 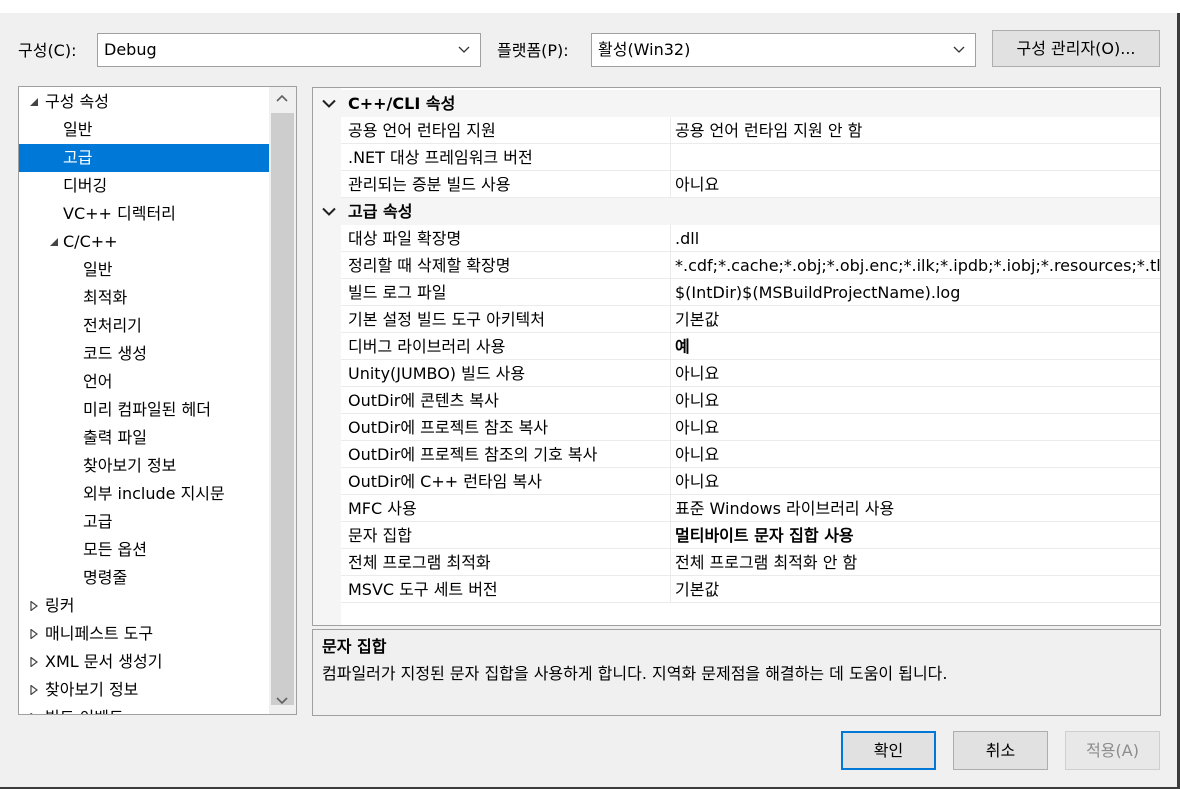 What do you see at coordinates (115, 549) in the screenshot?
I see `tree-item-label: 모든 옵션` at bounding box center [115, 549].